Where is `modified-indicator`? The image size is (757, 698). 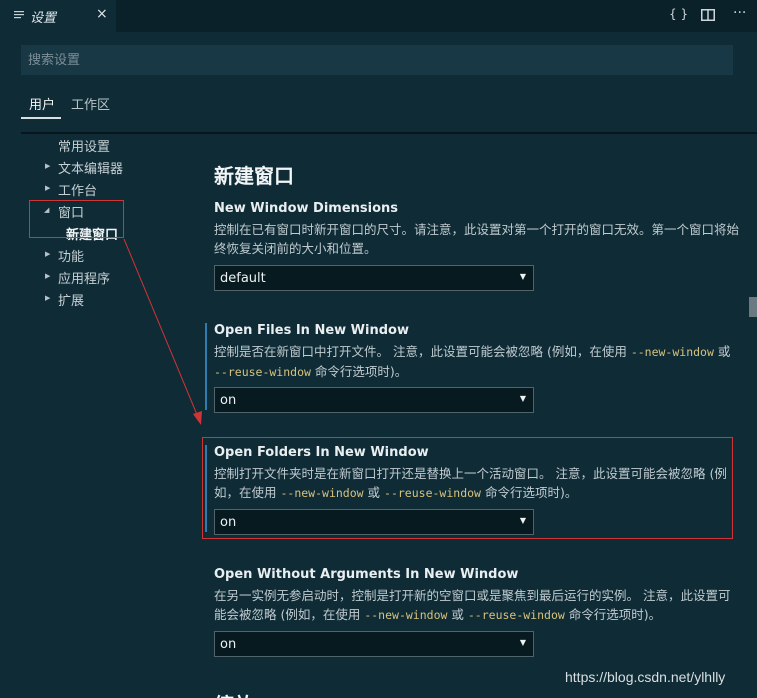
modified-indicator is located at coordinates (206, 366).